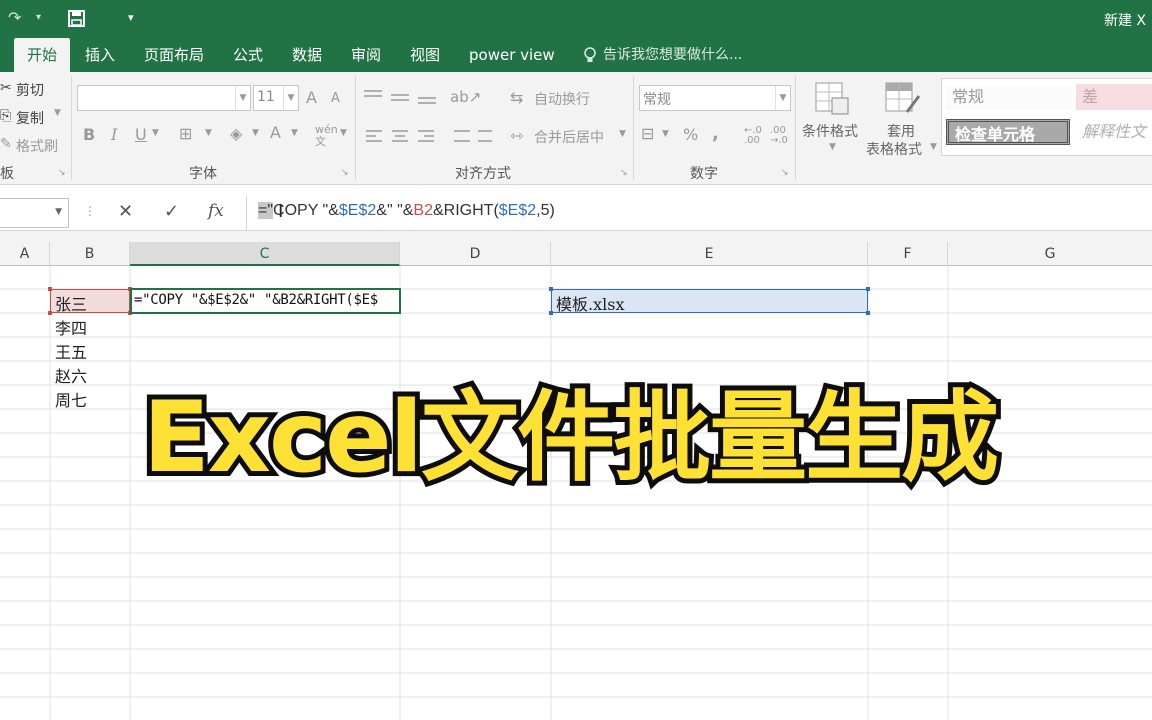 This screenshot has width=1152, height=720. Describe the element at coordinates (71, 399) in the screenshot. I see `cell-b6: 周七` at that location.